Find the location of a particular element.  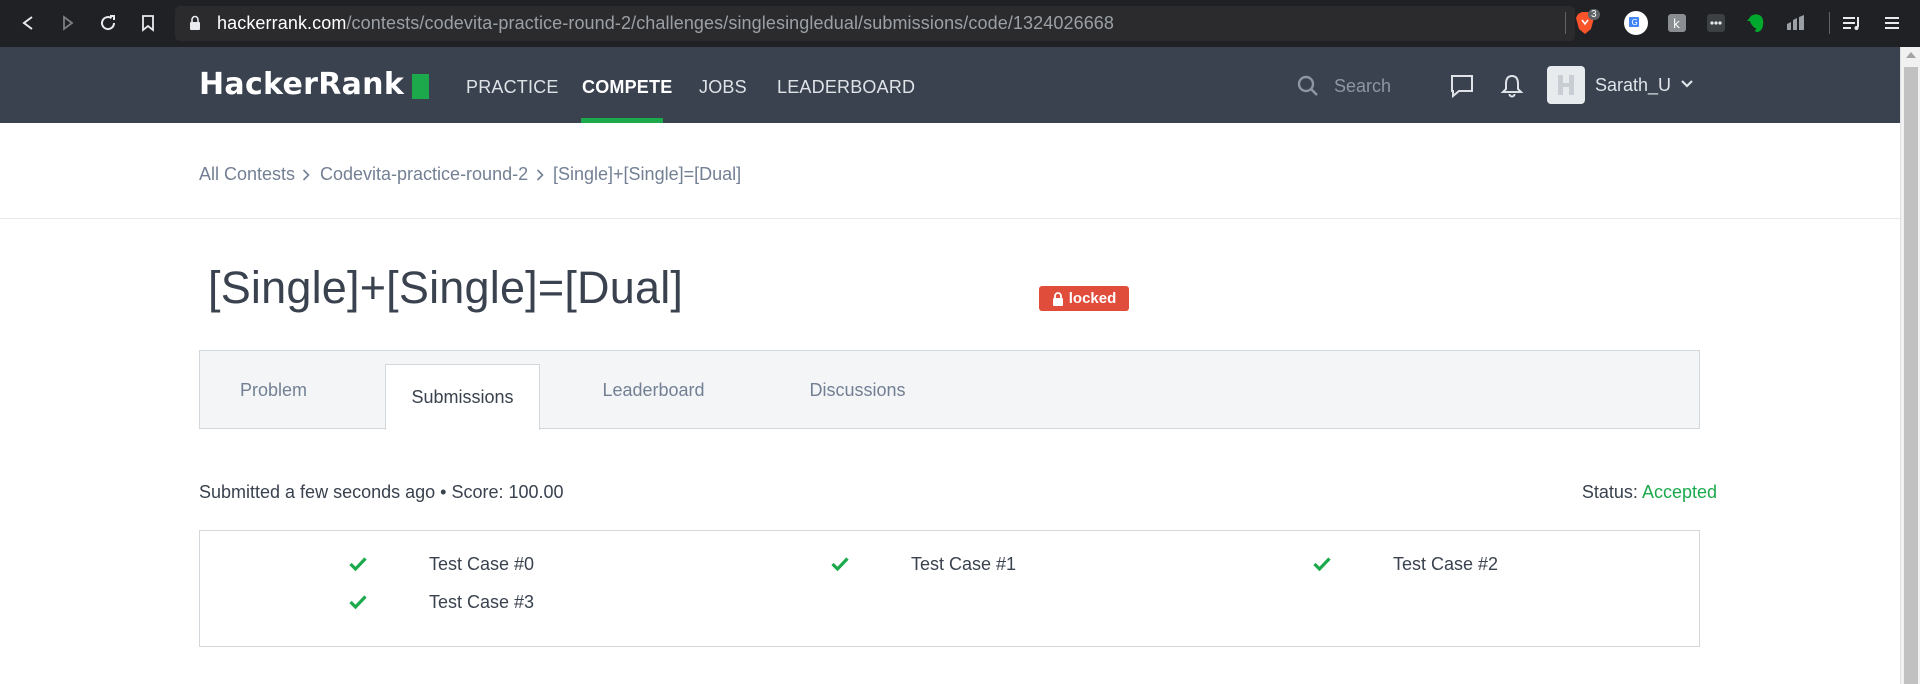

chevron-down-icon is located at coordinates (1687, 84).